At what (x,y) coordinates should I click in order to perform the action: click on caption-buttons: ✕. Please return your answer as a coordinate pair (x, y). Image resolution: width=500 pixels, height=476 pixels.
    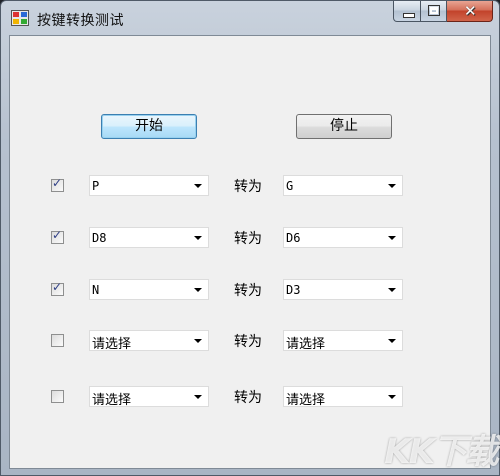
    Looking at the image, I should click on (443, 12).